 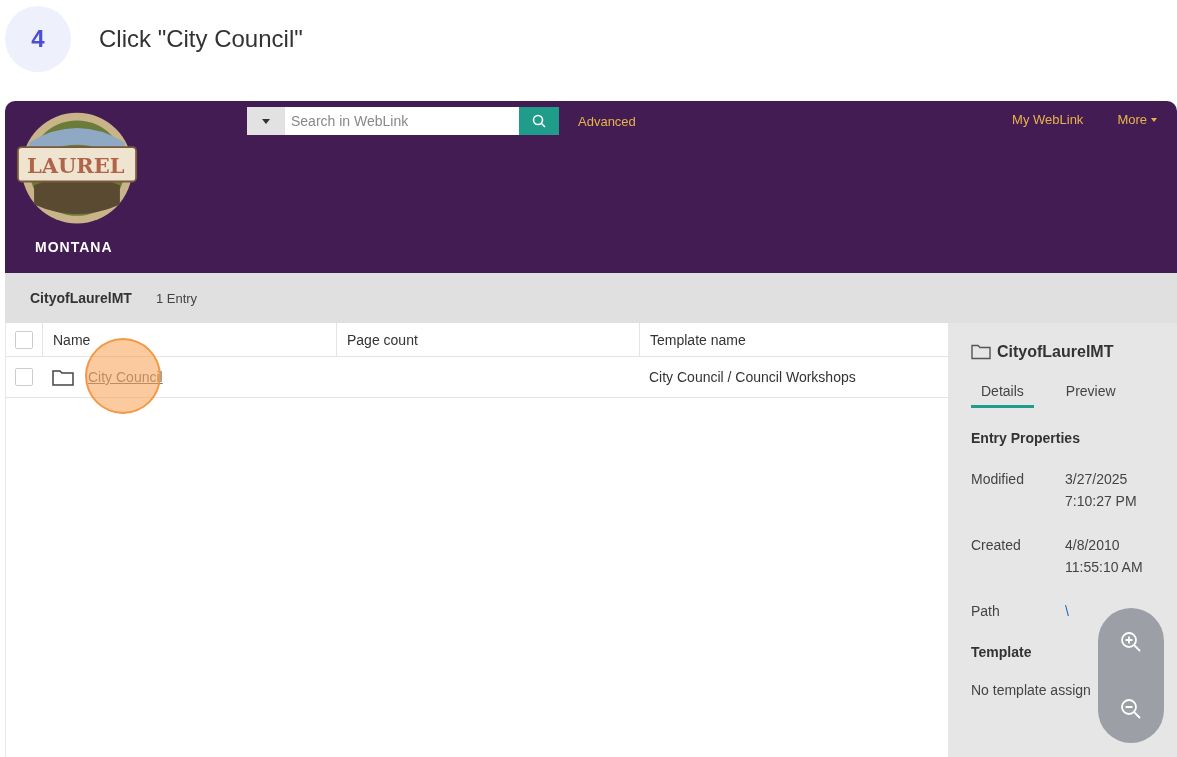 What do you see at coordinates (81, 298) in the screenshot?
I see `folder-name: CityofLaurelMT` at bounding box center [81, 298].